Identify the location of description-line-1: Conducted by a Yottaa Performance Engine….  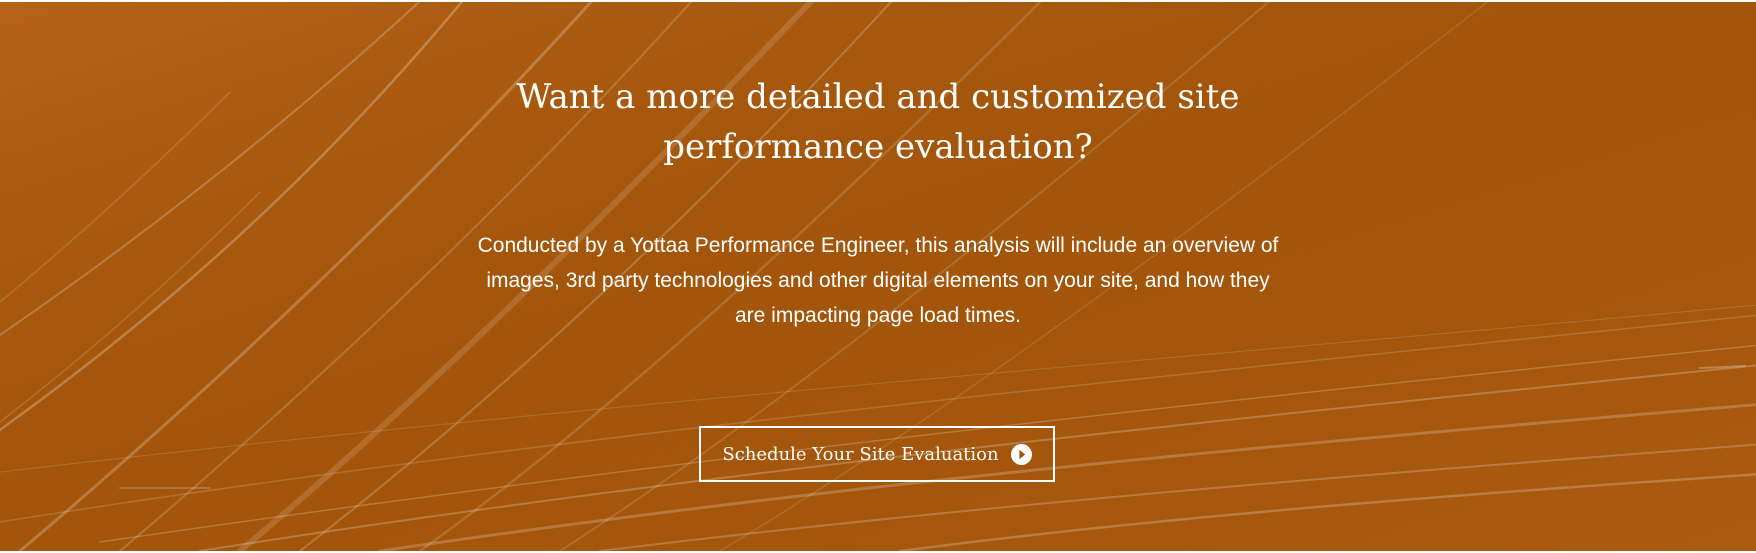
(878, 245).